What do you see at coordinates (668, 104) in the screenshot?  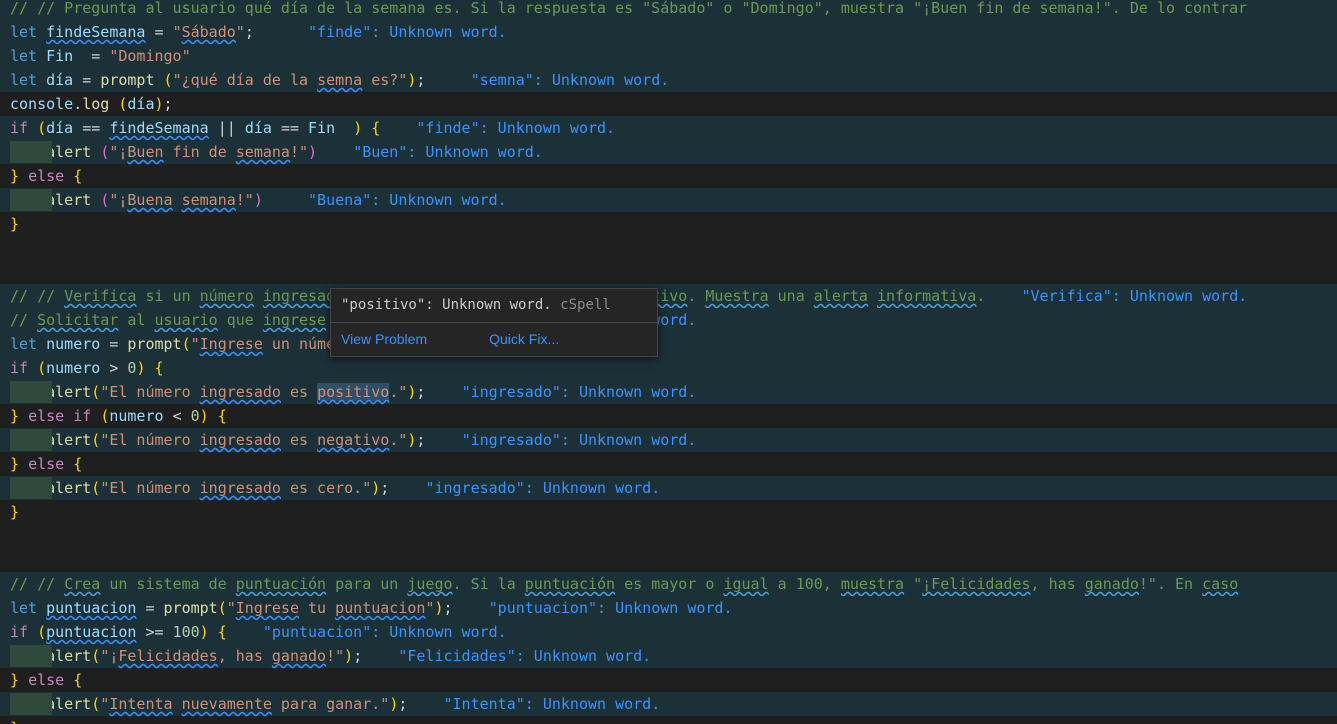 I see `code-line: console.log (día);` at bounding box center [668, 104].